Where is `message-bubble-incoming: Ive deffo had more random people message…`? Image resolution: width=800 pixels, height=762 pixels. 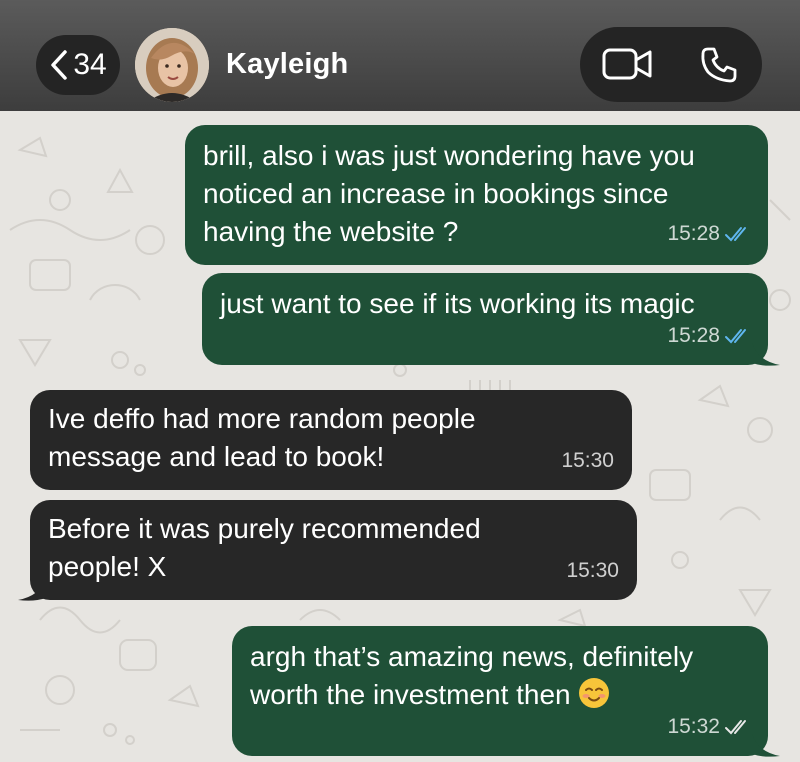 message-bubble-incoming: Ive deffo had more random people message… is located at coordinates (331, 440).